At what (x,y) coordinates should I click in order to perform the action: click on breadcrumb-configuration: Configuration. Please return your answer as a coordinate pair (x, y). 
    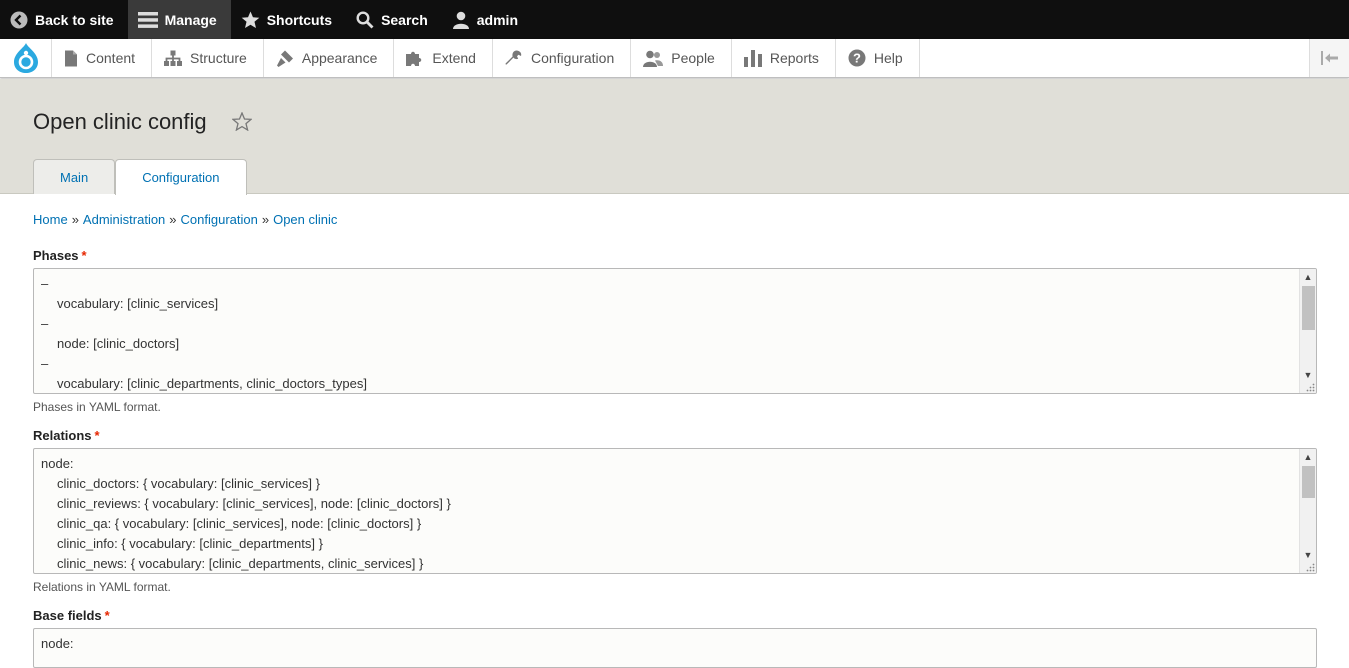
    Looking at the image, I should click on (219, 219).